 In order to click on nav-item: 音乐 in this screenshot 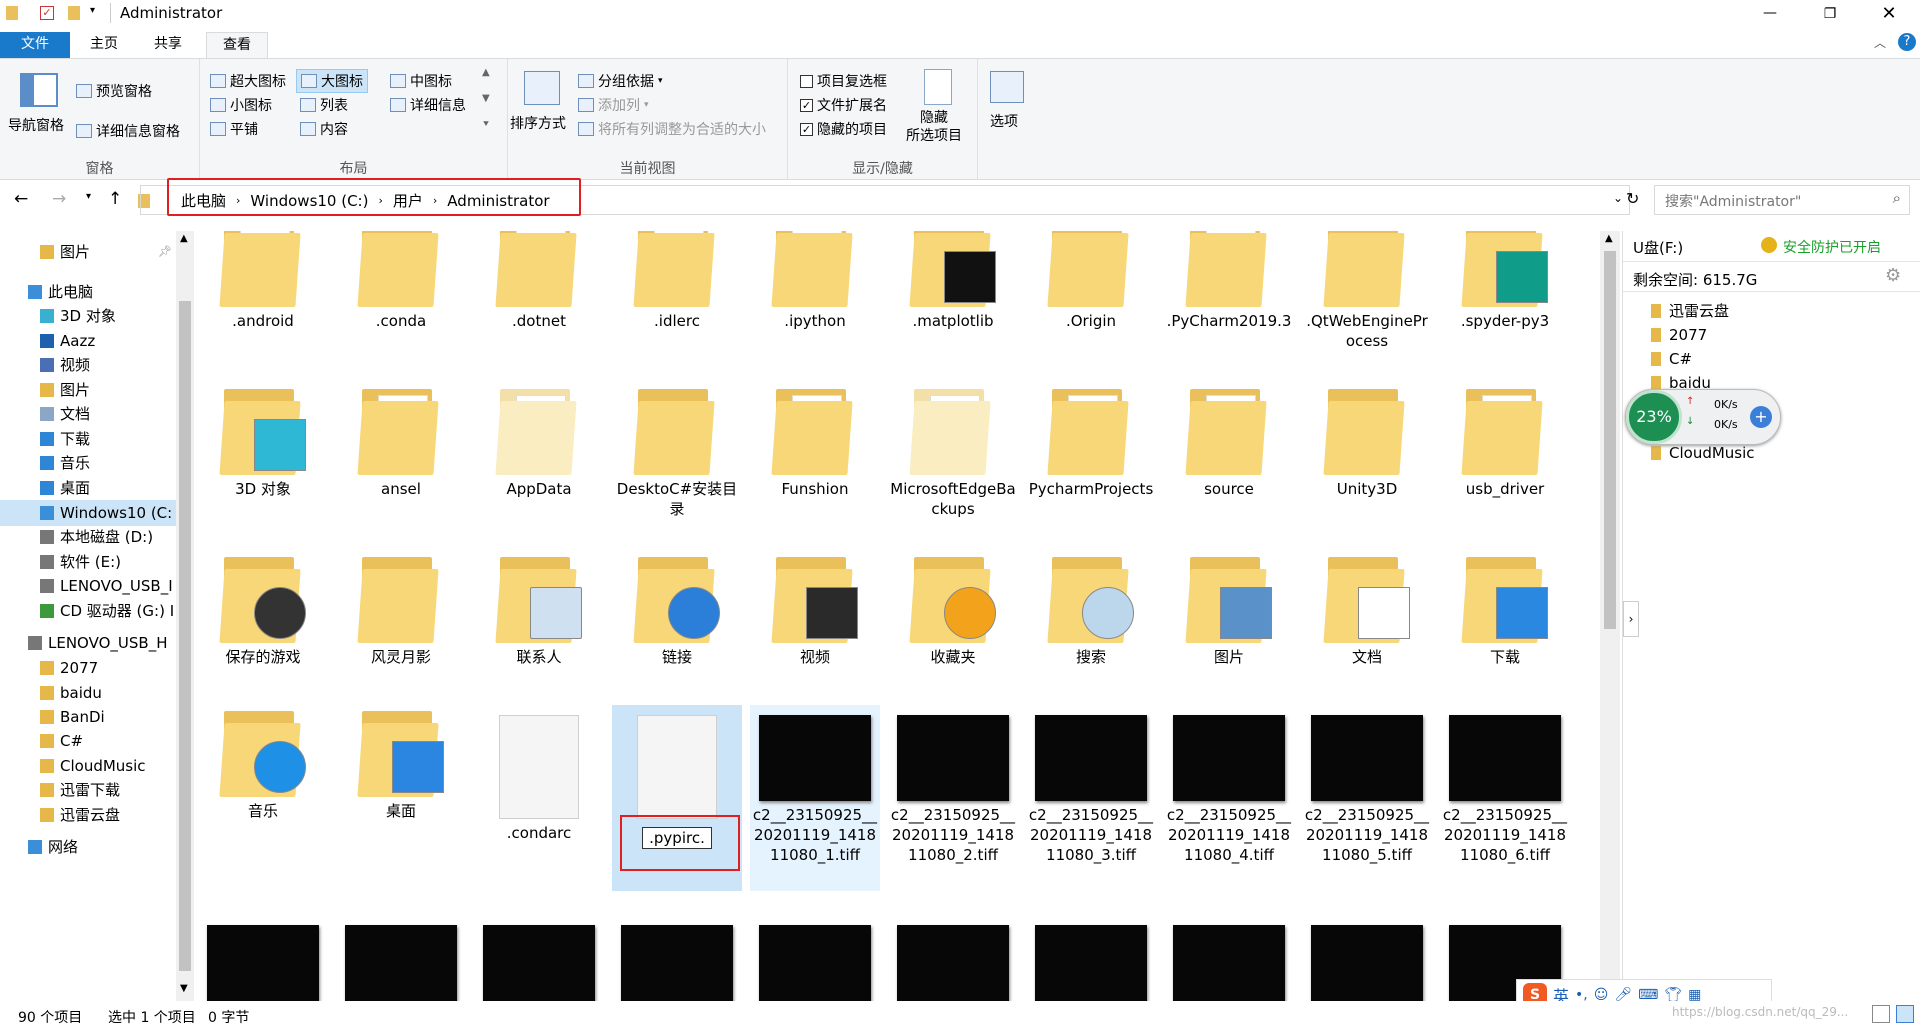, I will do `click(88, 463)`.